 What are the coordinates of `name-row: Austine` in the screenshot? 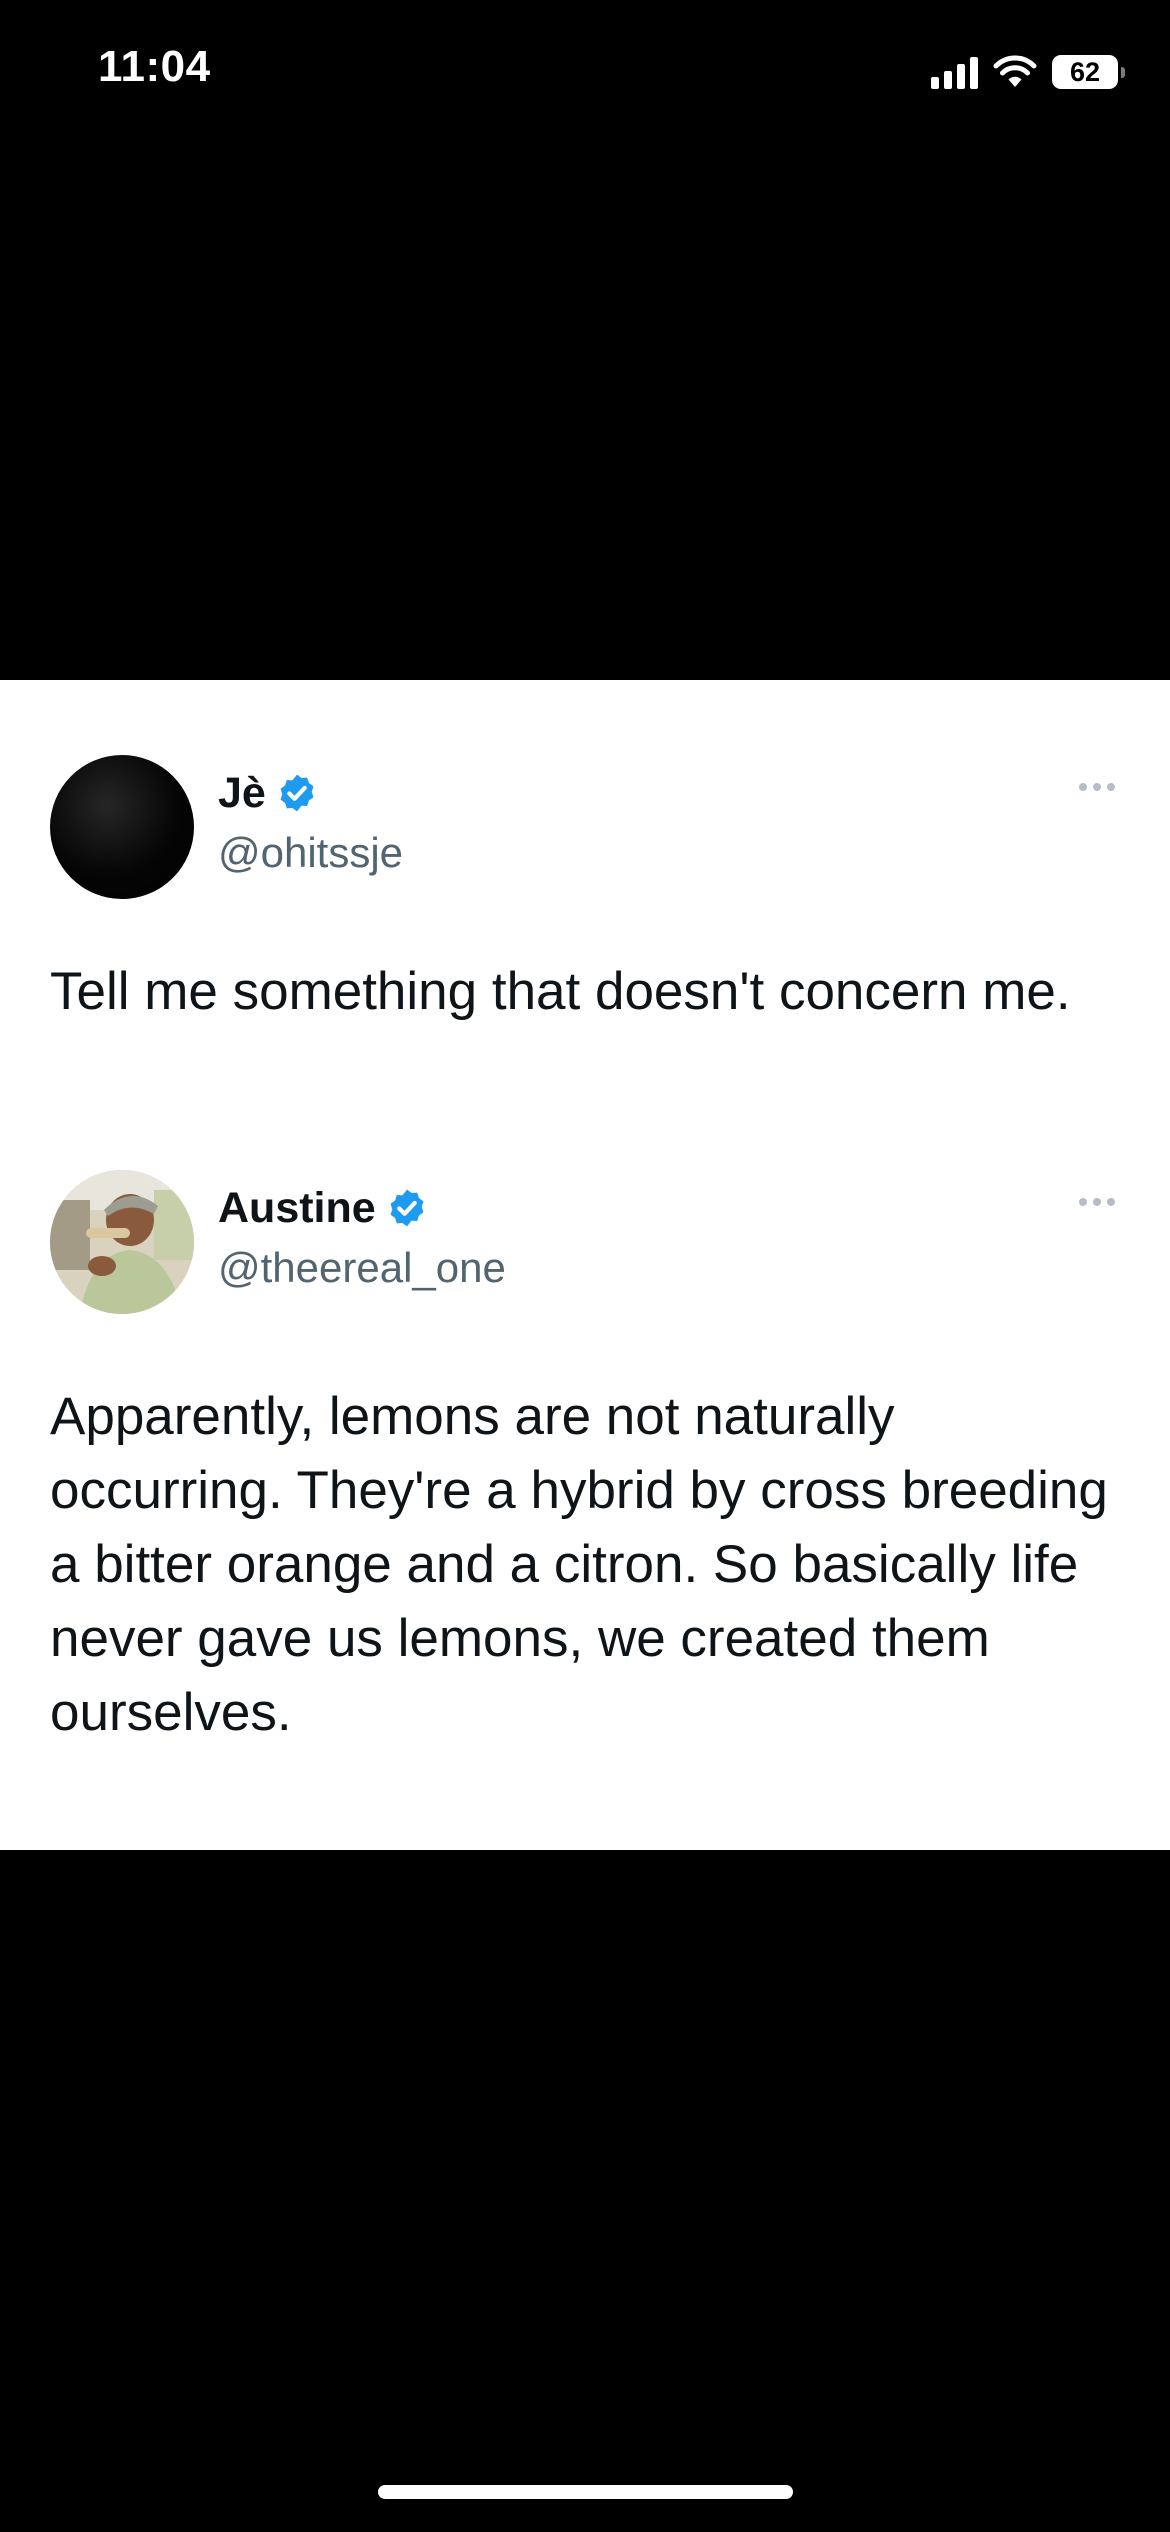 It's located at (362, 1208).